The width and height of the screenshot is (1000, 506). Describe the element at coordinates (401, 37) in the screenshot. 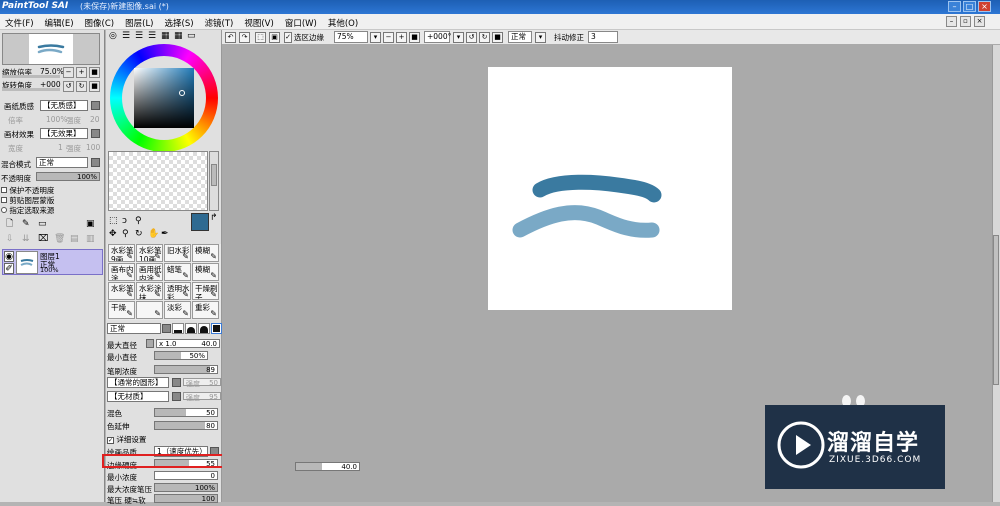

I see `toolbar-zoom-in-button: +` at that location.